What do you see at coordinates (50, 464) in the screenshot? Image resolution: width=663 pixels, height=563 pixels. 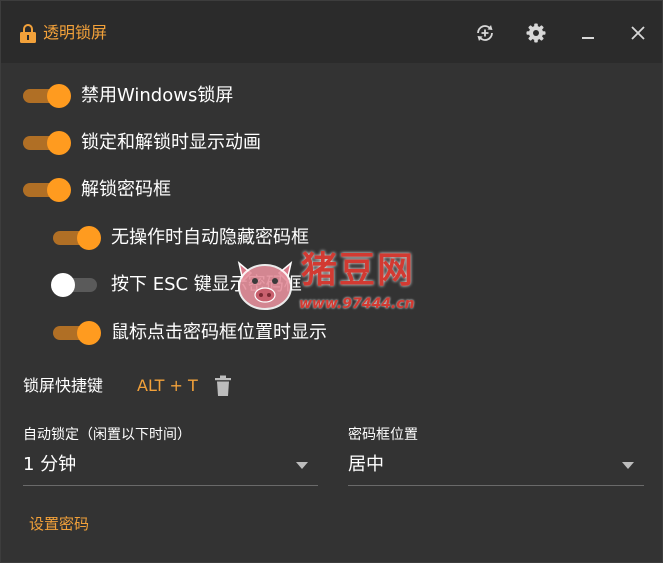 I see `auto-lock-value: 1 分钟` at bounding box center [50, 464].